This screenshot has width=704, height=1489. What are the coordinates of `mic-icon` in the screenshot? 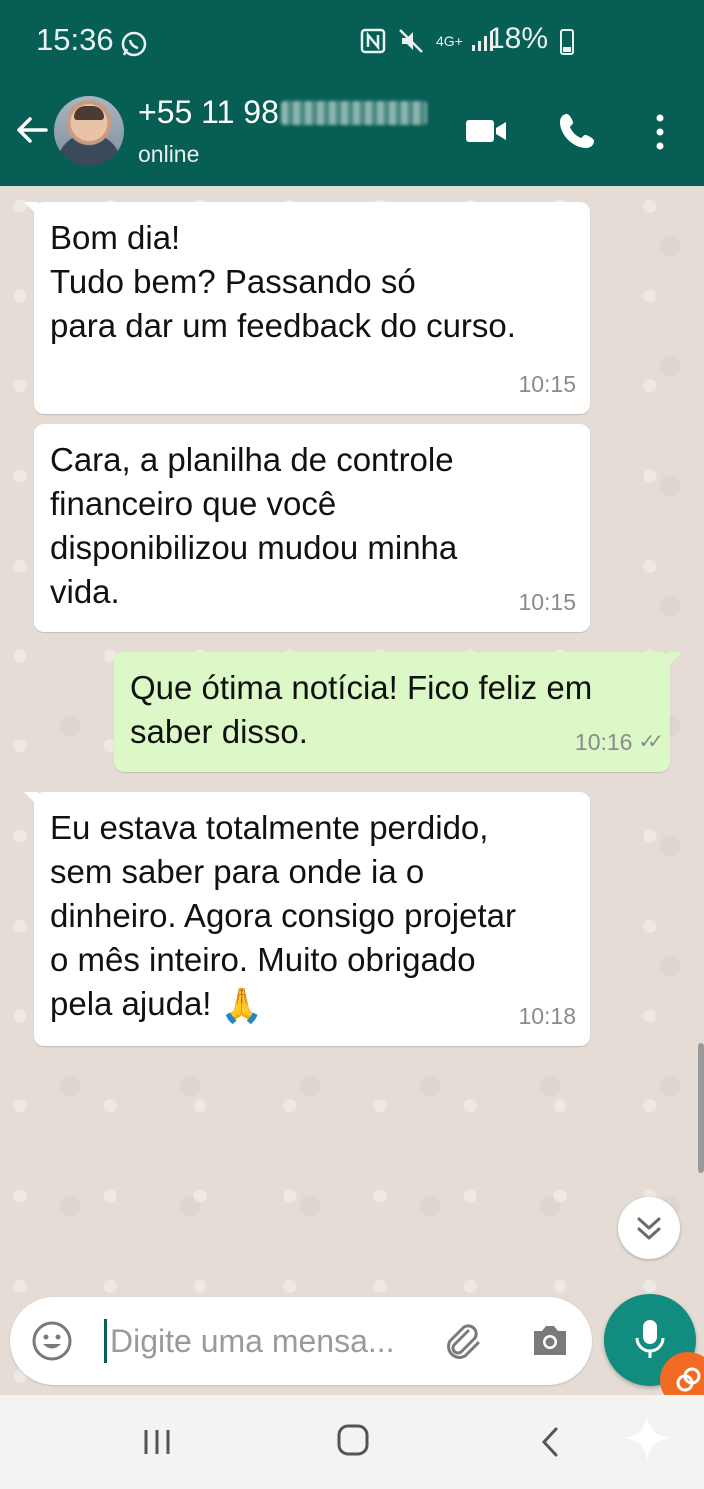 It's located at (650, 1339).